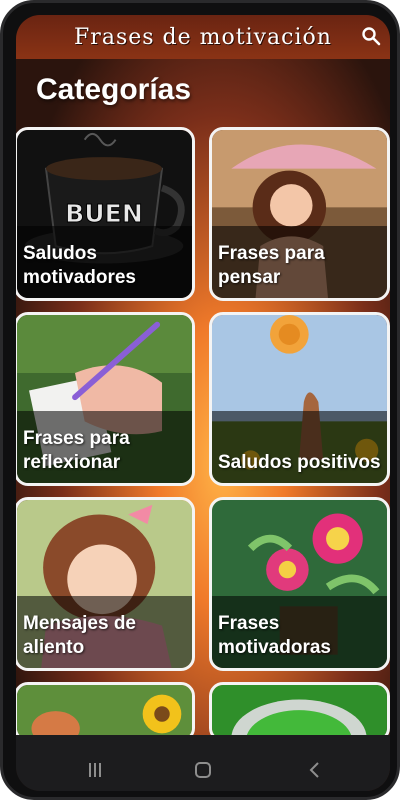  What do you see at coordinates (79, 635) in the screenshot?
I see `category-label: Mensajes de aliento` at bounding box center [79, 635].